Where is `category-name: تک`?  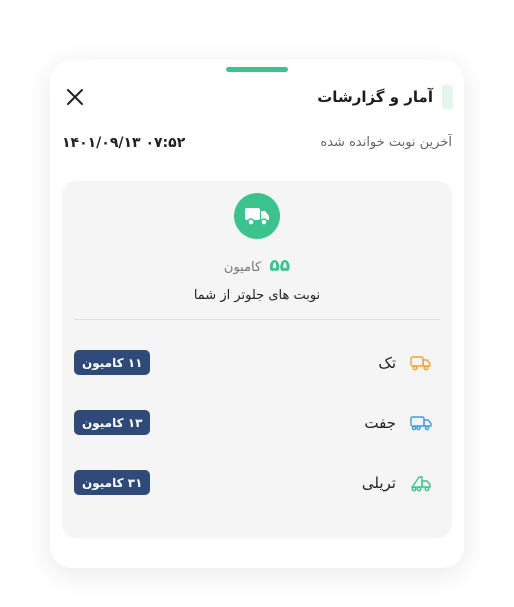
category-name: تک is located at coordinates (387, 363).